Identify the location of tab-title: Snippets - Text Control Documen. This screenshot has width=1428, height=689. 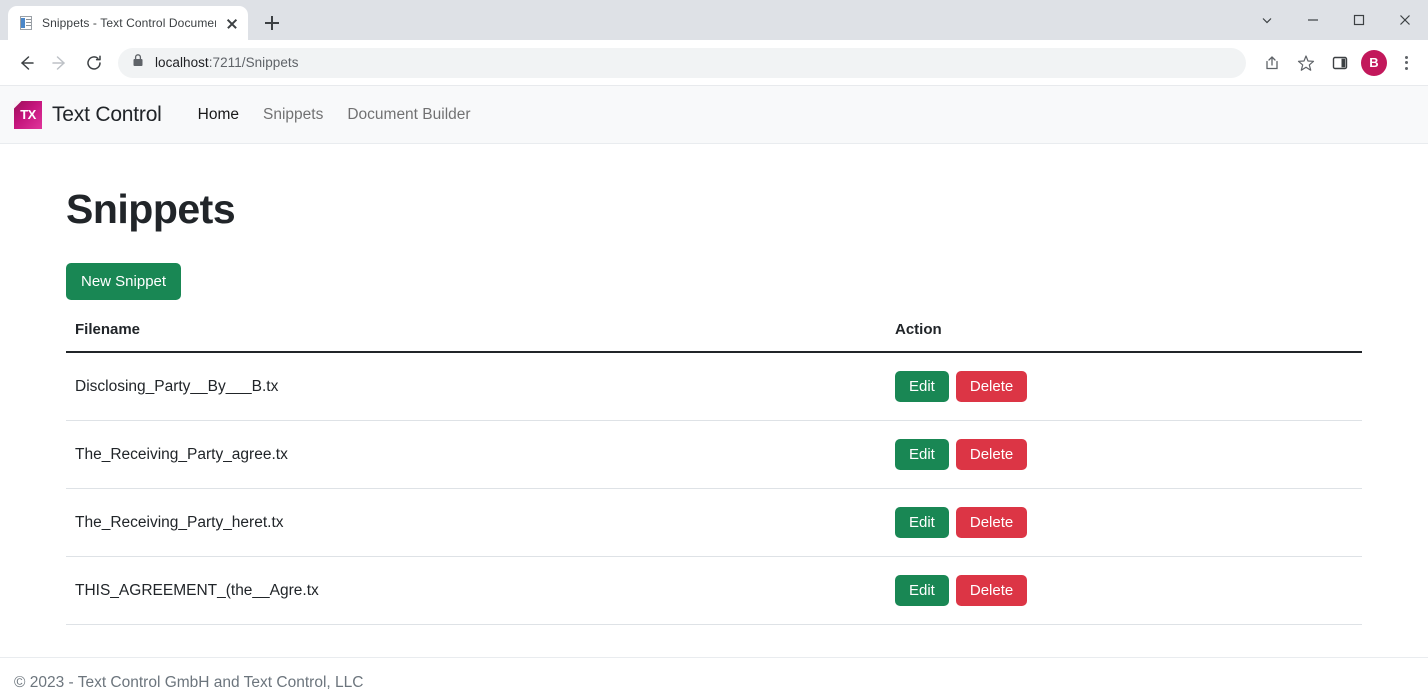
(129, 23).